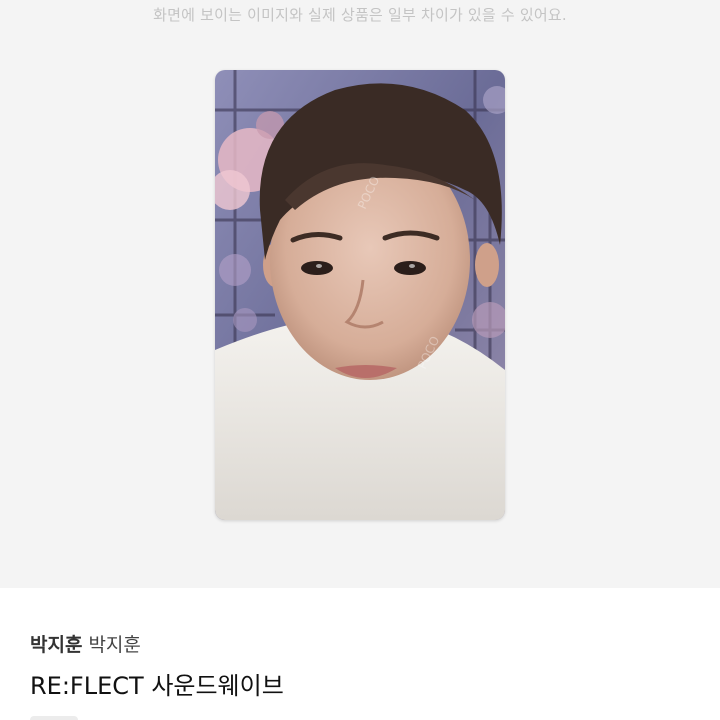 This screenshot has width=720, height=720. Describe the element at coordinates (114, 645) in the screenshot. I see `member-name: 박지훈` at that location.